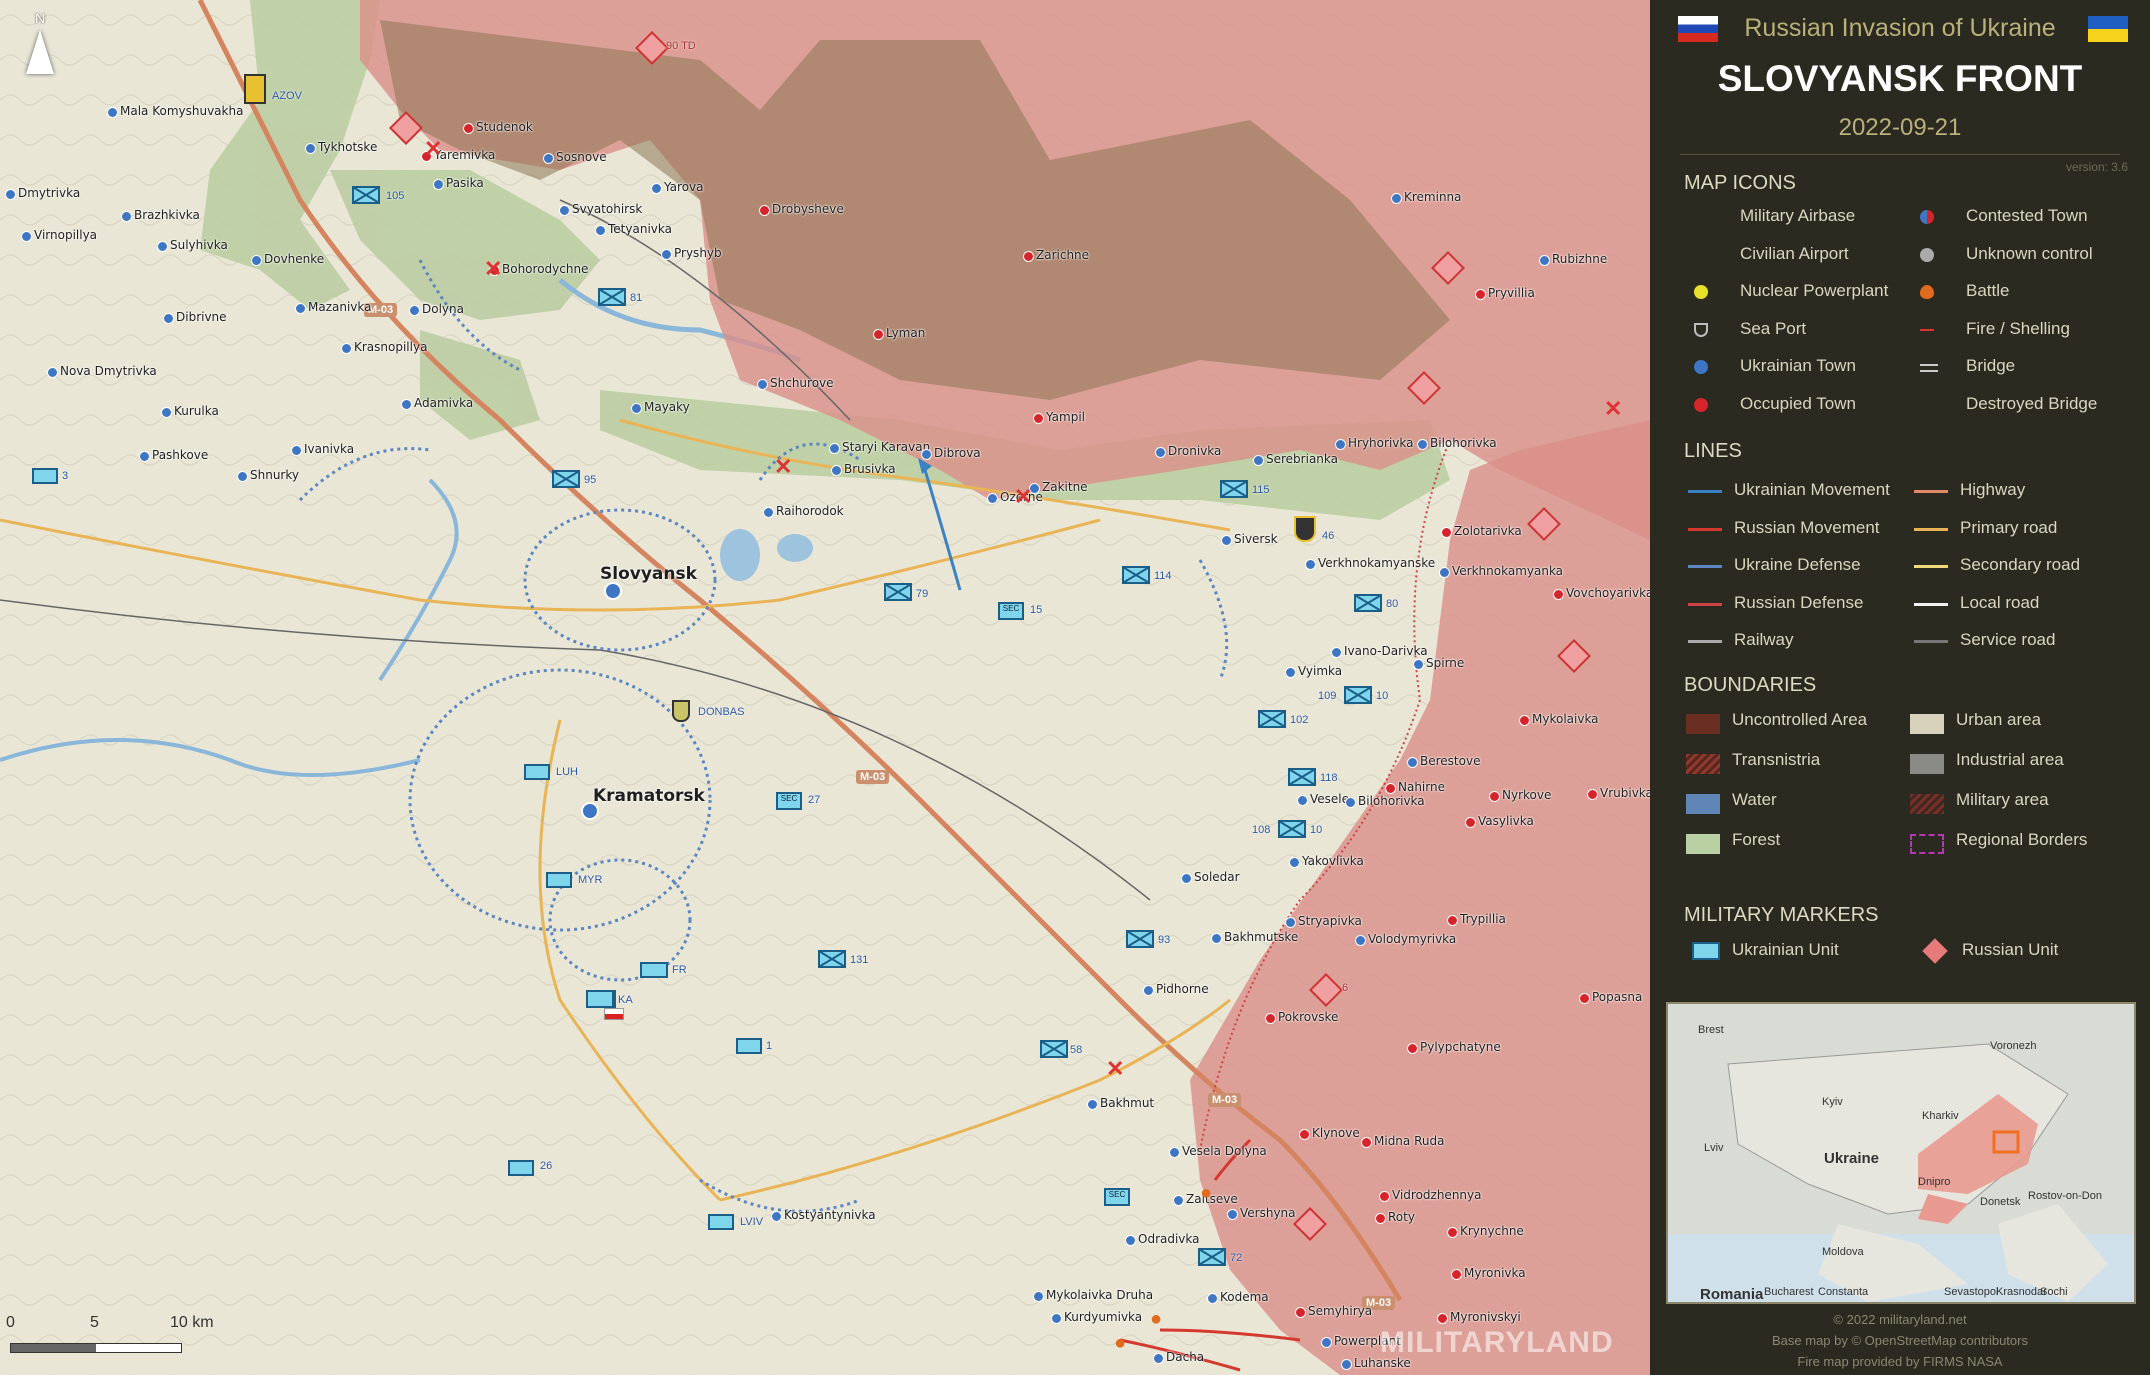  I want to click on town-label: Pylypchatyne, so click(1460, 1047).